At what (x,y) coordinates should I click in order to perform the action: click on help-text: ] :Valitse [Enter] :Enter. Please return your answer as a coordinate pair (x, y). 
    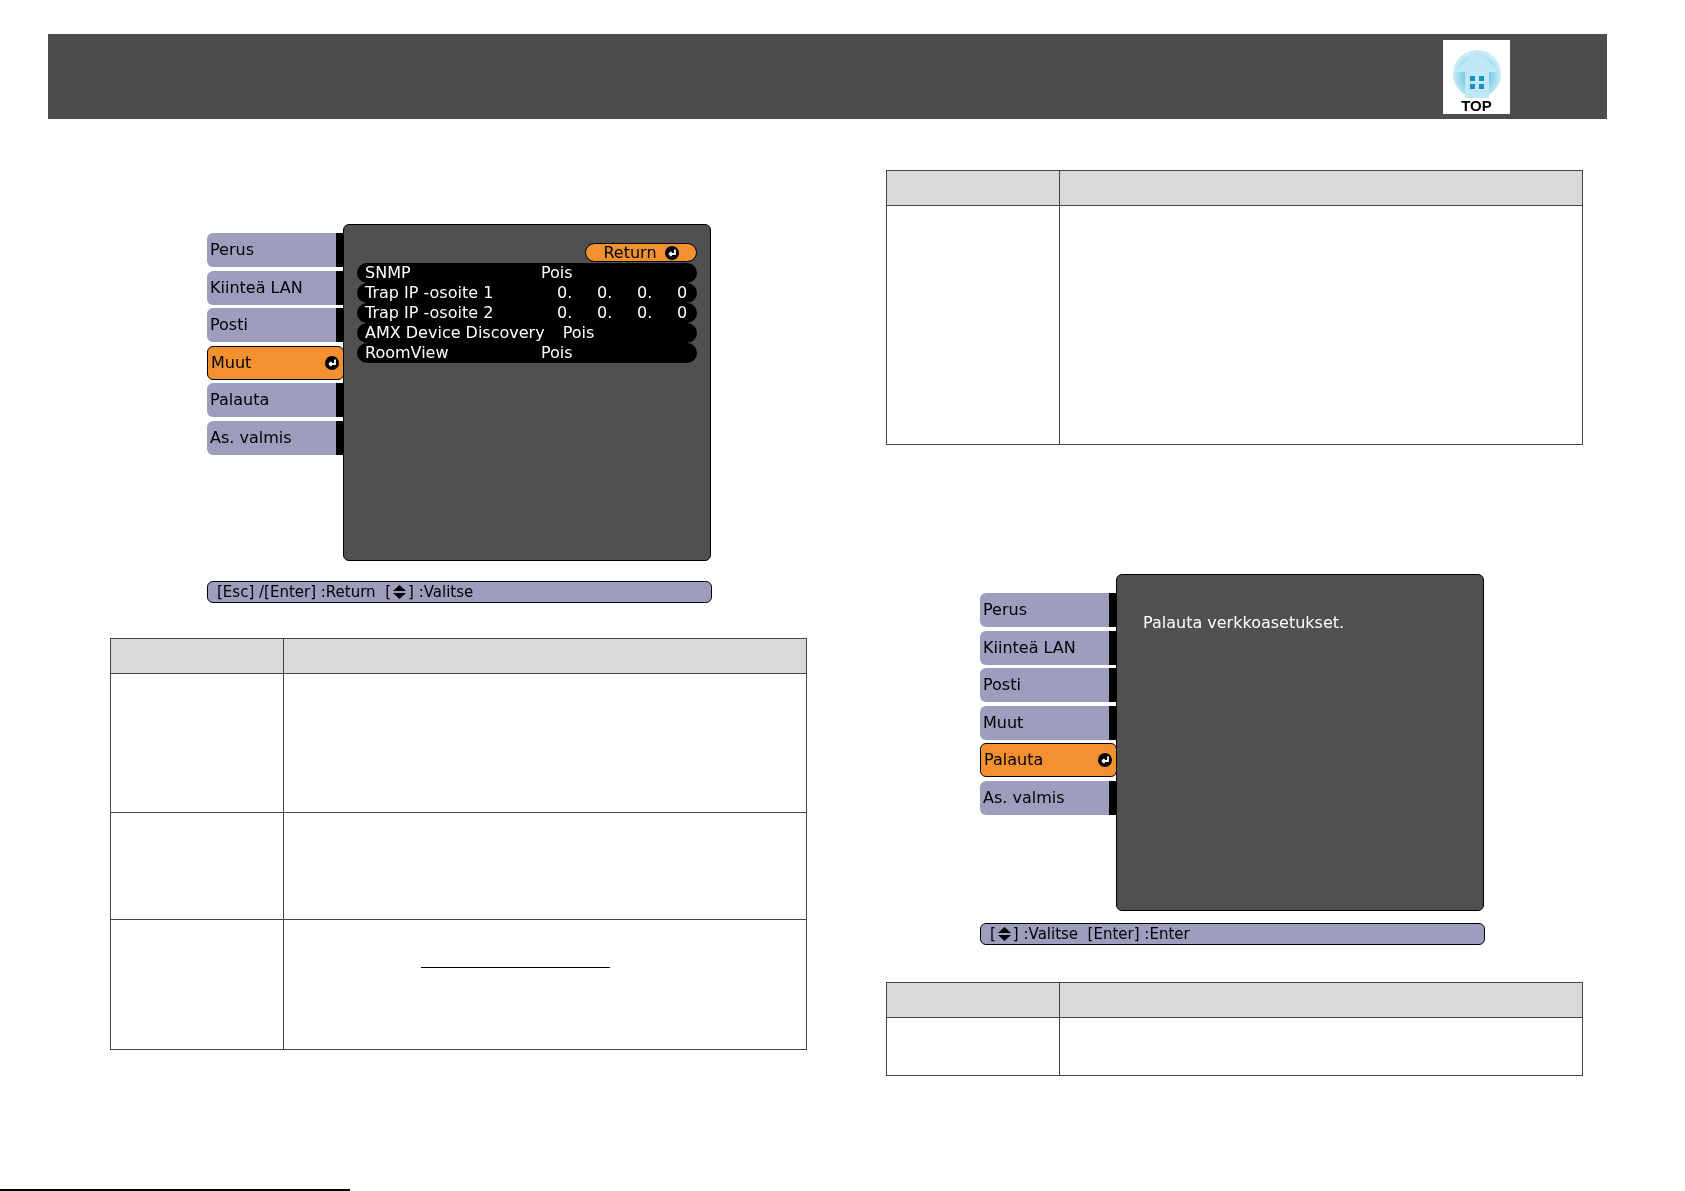
    Looking at the image, I should click on (1101, 934).